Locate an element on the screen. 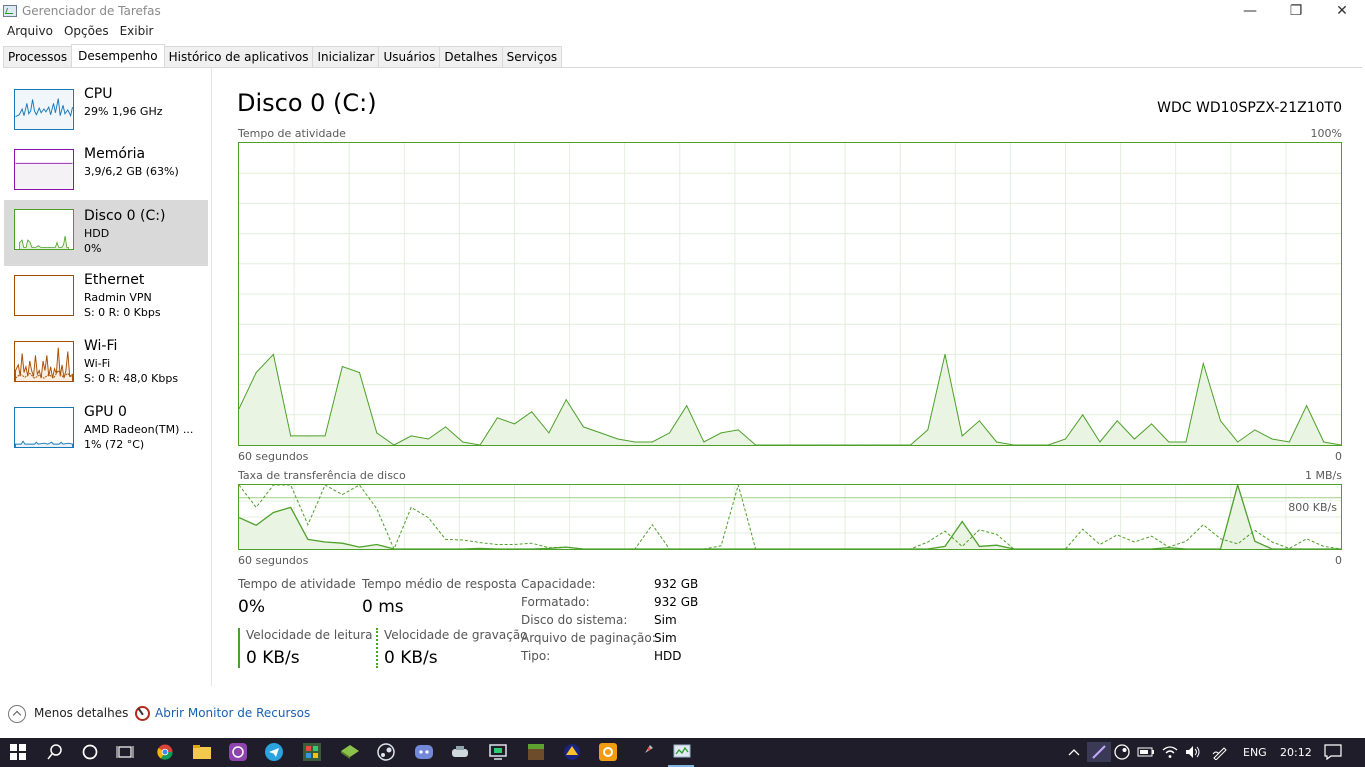  file-explorer-icon is located at coordinates (202, 752).